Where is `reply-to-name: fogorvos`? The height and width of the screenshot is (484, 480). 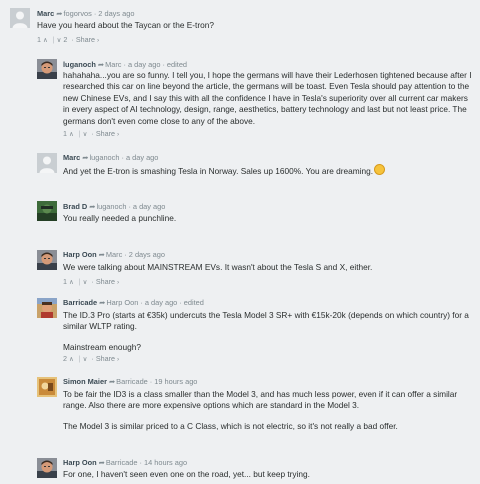
reply-to-name: fogorvos is located at coordinates (77, 13).